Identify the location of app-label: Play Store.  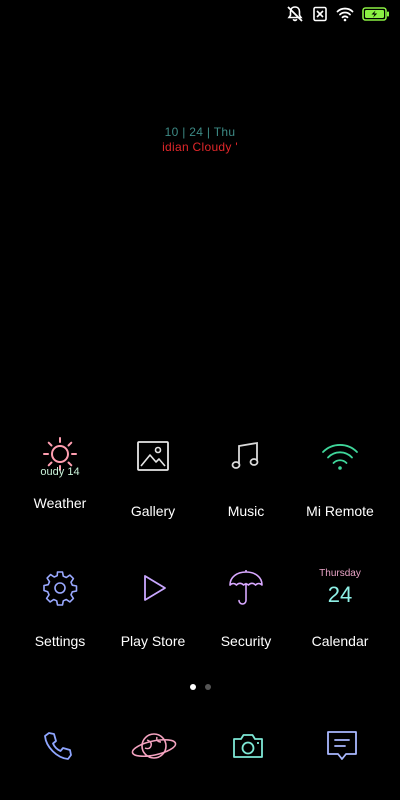
(153, 641).